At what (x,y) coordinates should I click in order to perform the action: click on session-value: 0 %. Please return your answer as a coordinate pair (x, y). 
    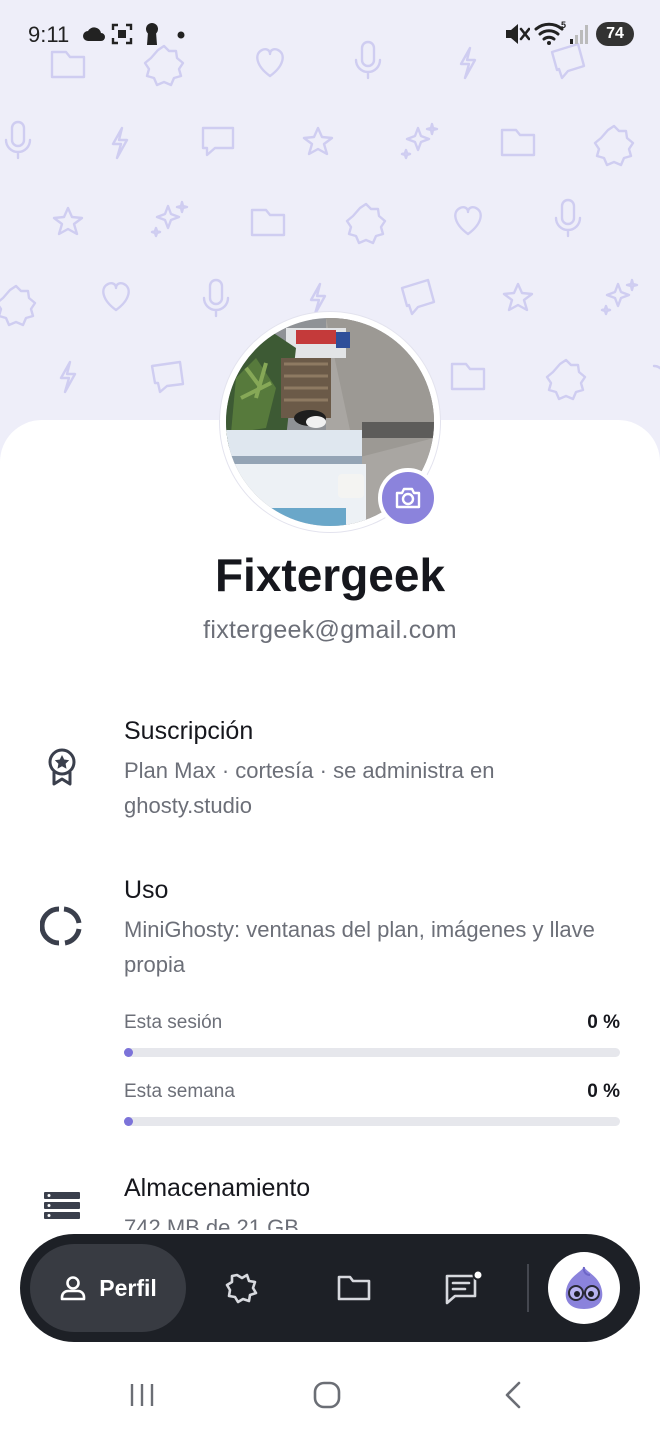
    Looking at the image, I should click on (603, 1022).